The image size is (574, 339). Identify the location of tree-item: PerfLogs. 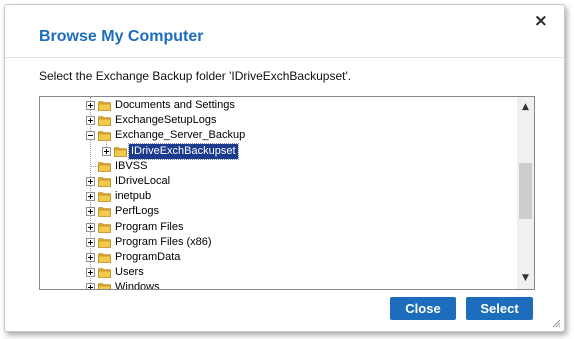
(278, 211).